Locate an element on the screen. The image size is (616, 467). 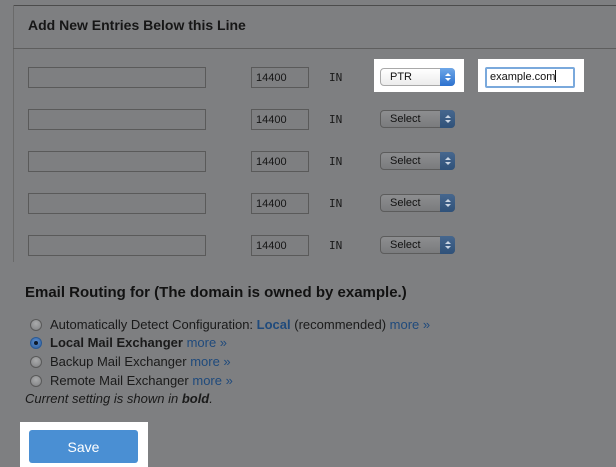
save-button: Save is located at coordinates (83, 446).